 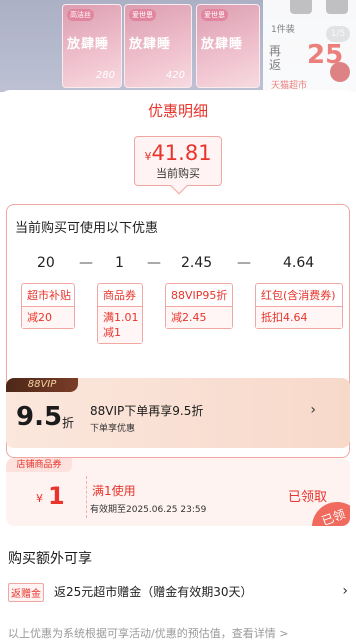 I want to click on extra-benefits-title: 购买额外可享, so click(x=50, y=559).